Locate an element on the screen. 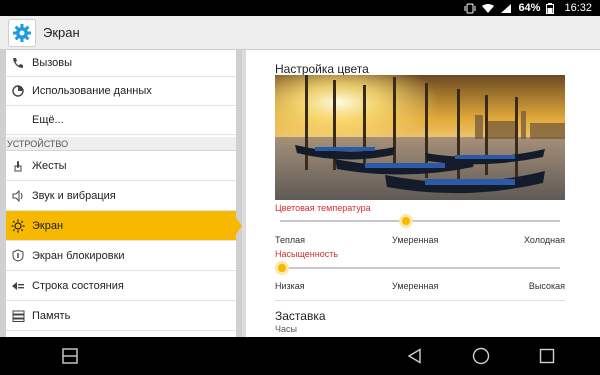 This screenshot has height=375, width=600. wifi-icon is located at coordinates (488, 8).